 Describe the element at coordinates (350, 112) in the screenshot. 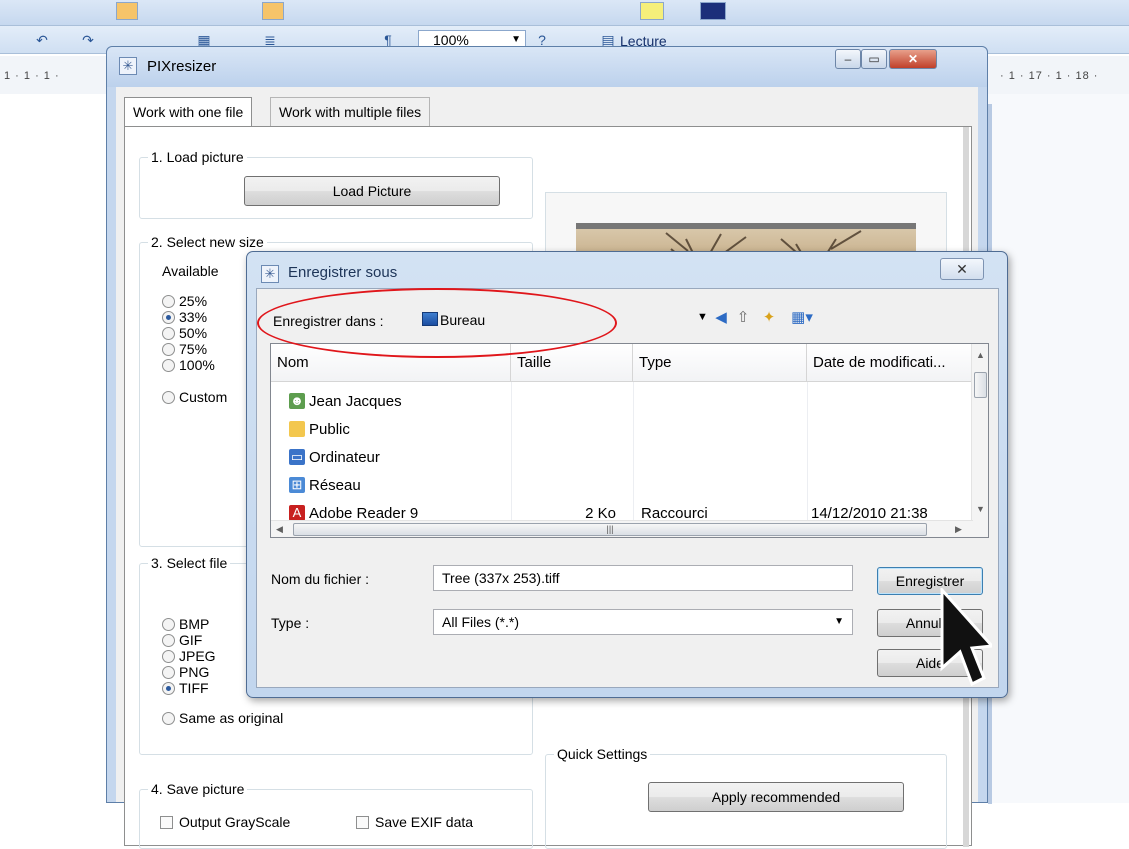

I see `tab-multiple-files: Work with multiple files` at that location.